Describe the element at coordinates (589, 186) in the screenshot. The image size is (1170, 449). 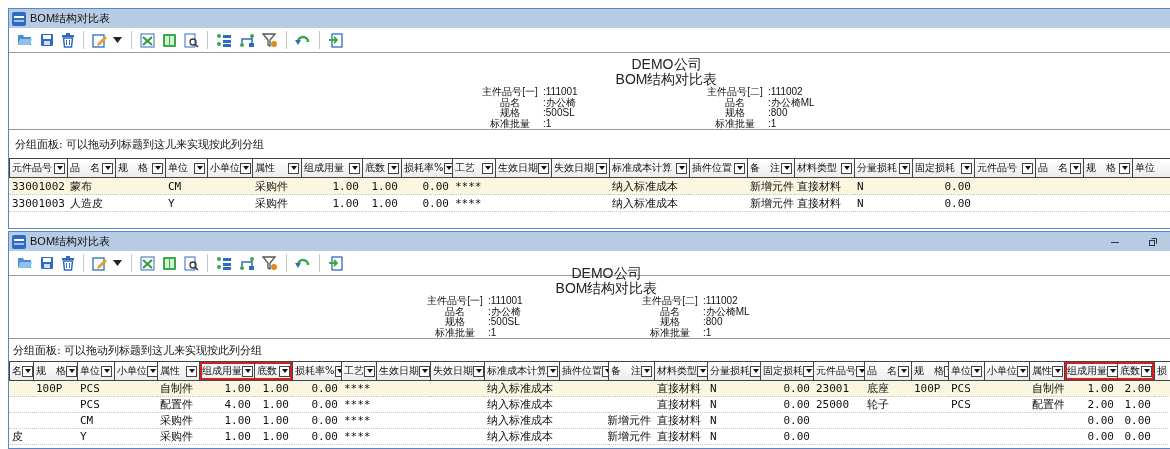
I see `table-row: 33001002 蒙布 CM 采购件 1.00 1.00 0.00 **** 纳入标准成本 新增元件 直接材料 N 0.00` at that location.